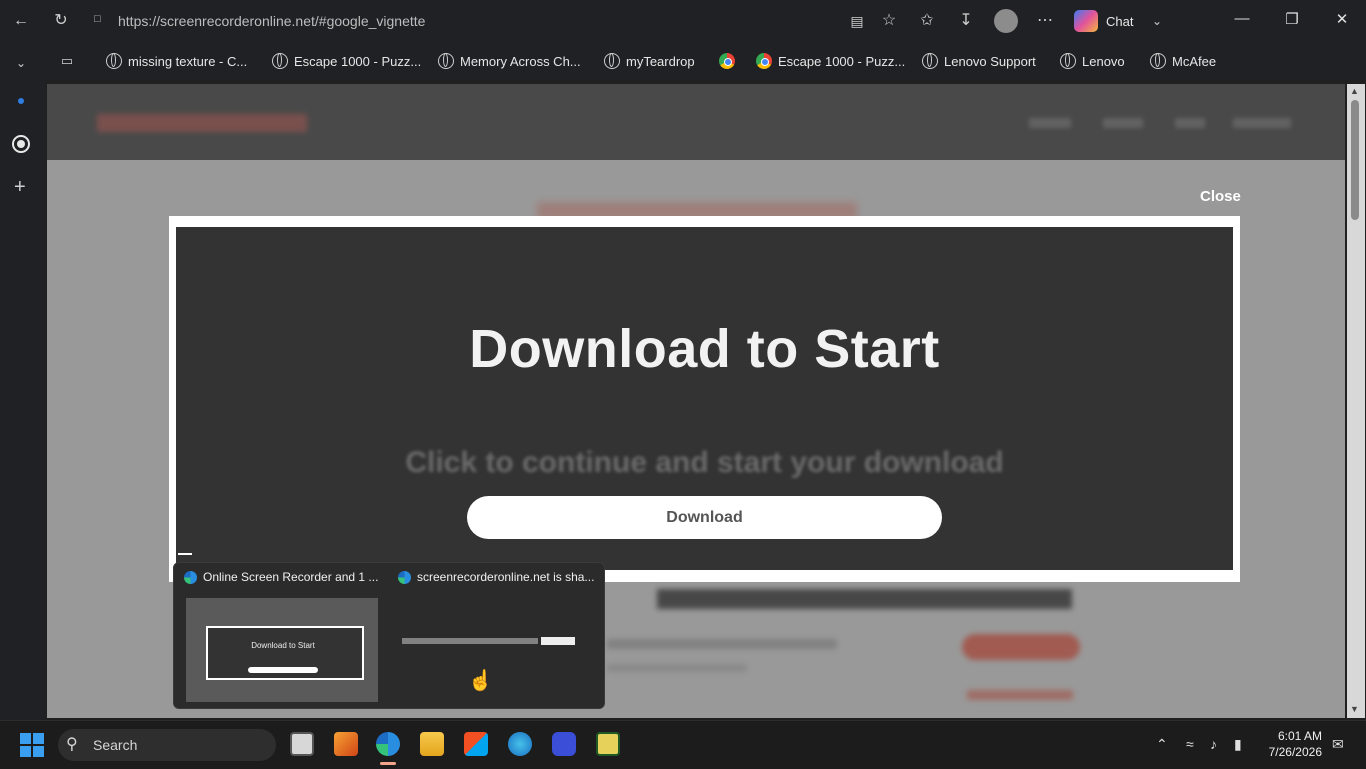 The height and width of the screenshot is (769, 1366). I want to click on bookmark-item, so click(727, 61).